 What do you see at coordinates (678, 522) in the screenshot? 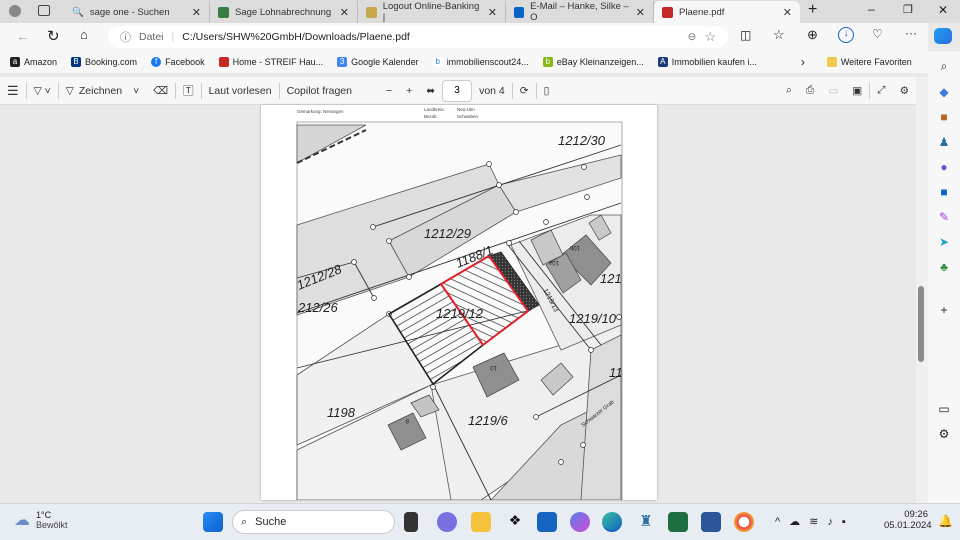
I see `excel-icon` at bounding box center [678, 522].